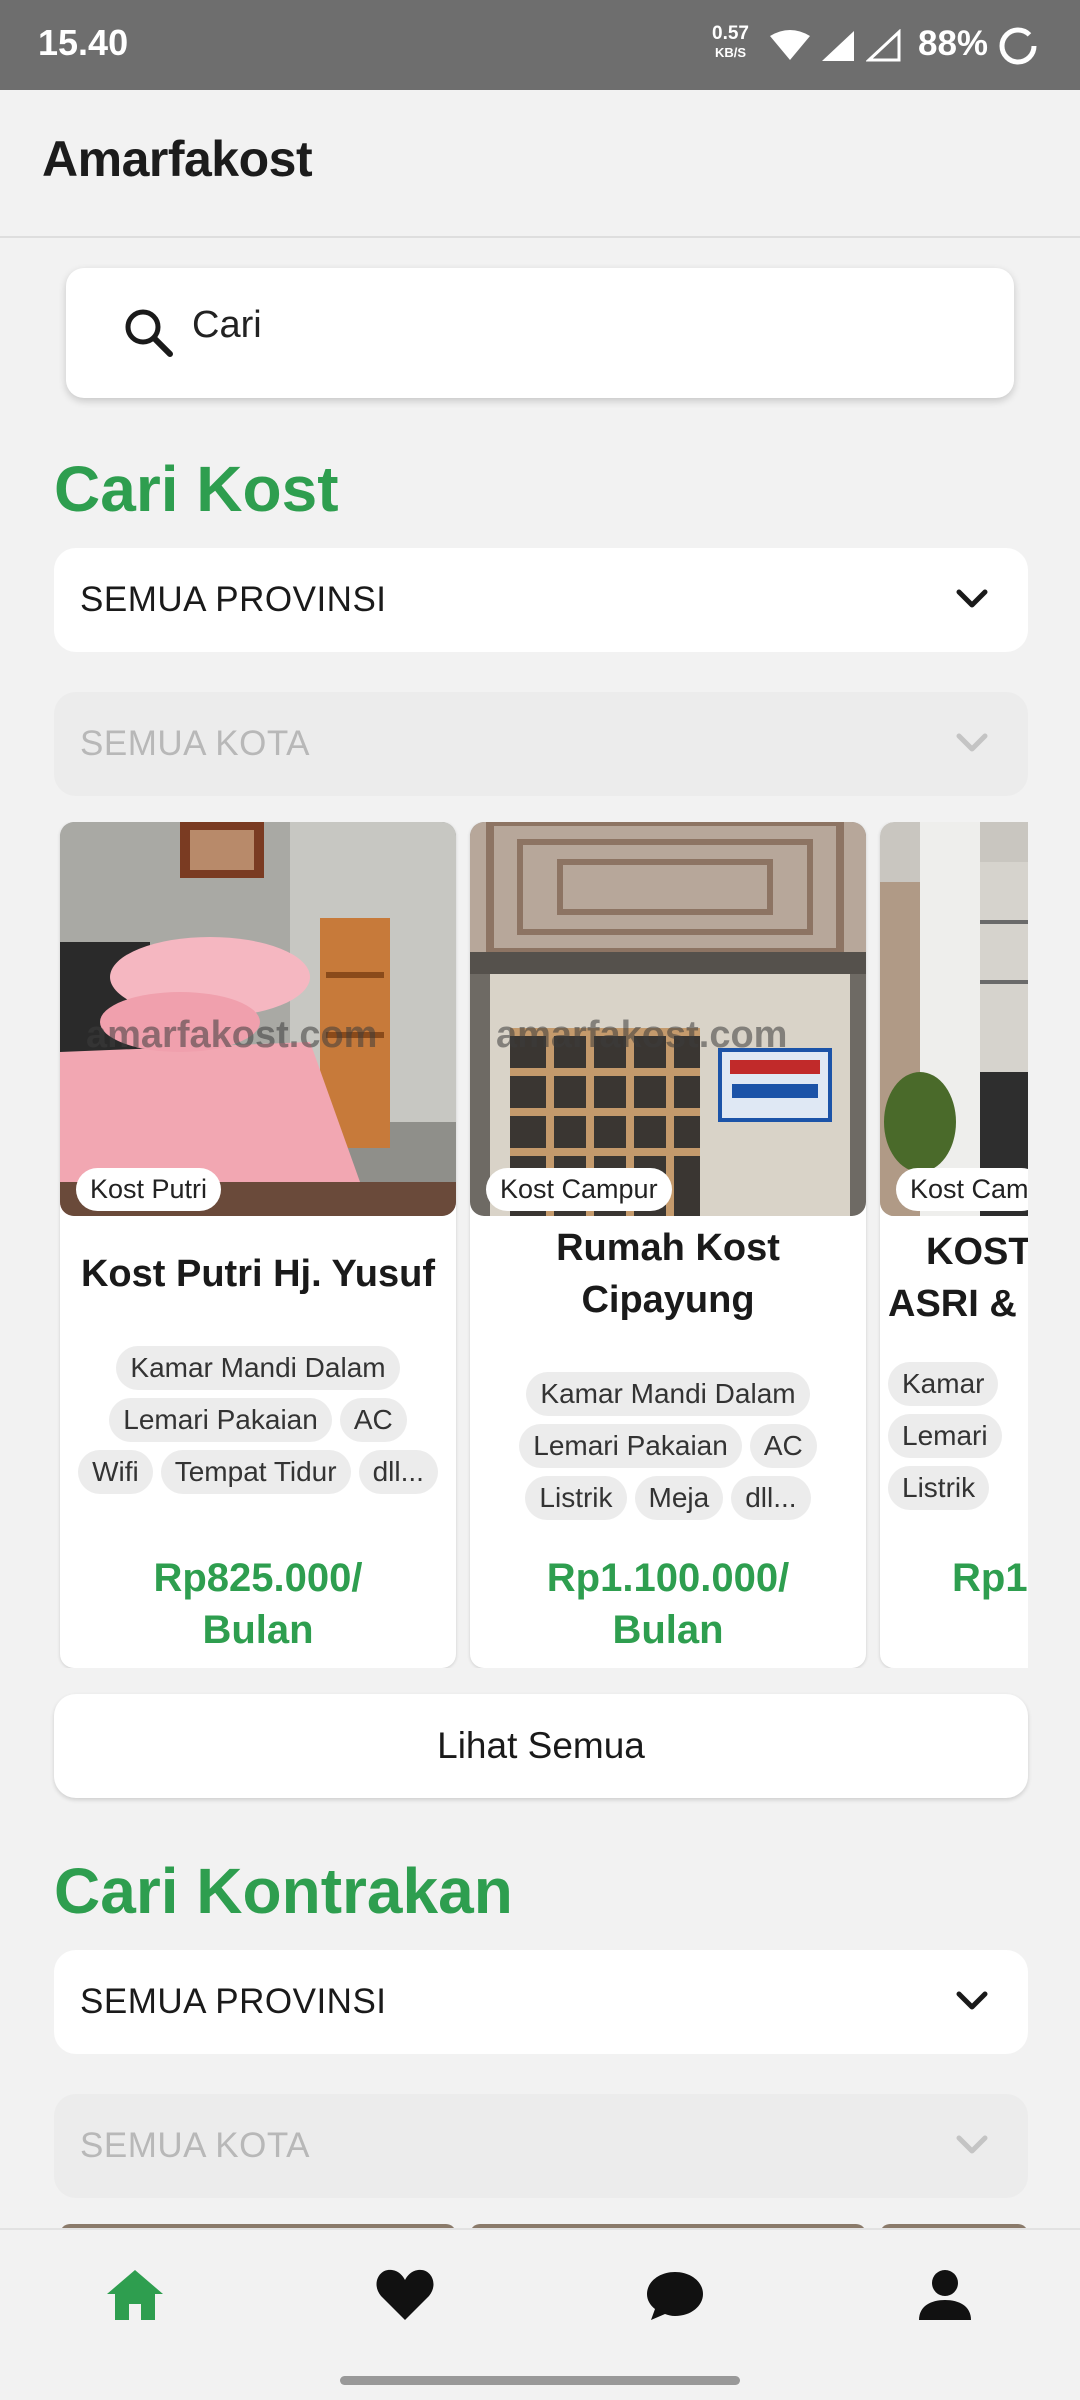  I want to click on profile-icon, so click(945, 2295).